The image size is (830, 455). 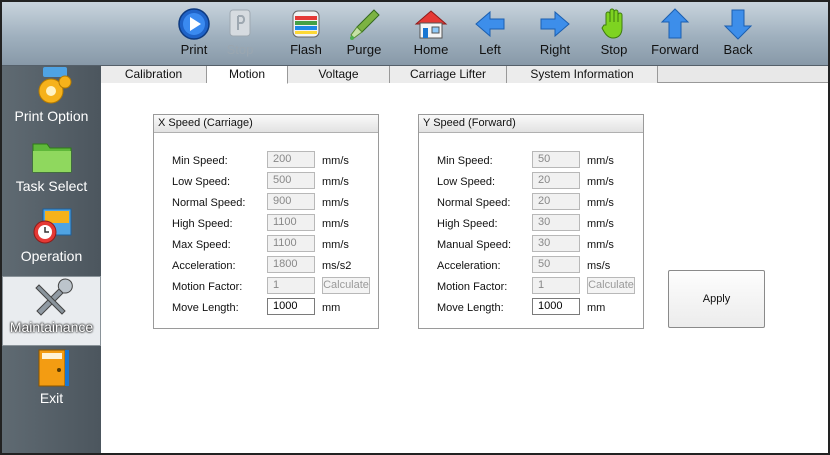 I want to click on field-label: Max Speed:, so click(x=201, y=245).